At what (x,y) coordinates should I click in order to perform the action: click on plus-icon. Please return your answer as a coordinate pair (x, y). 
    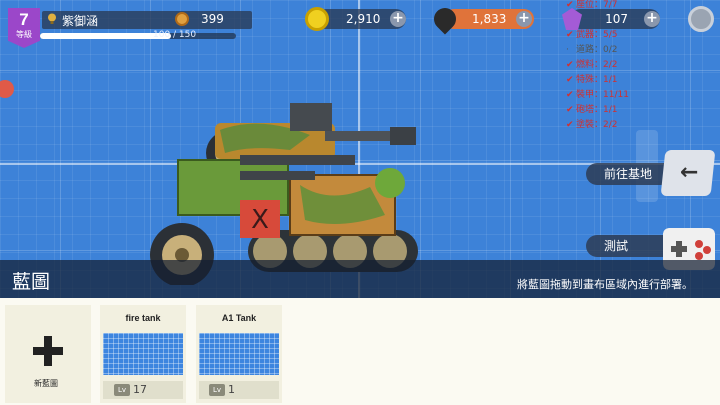
    Looking at the image, I should click on (48, 351).